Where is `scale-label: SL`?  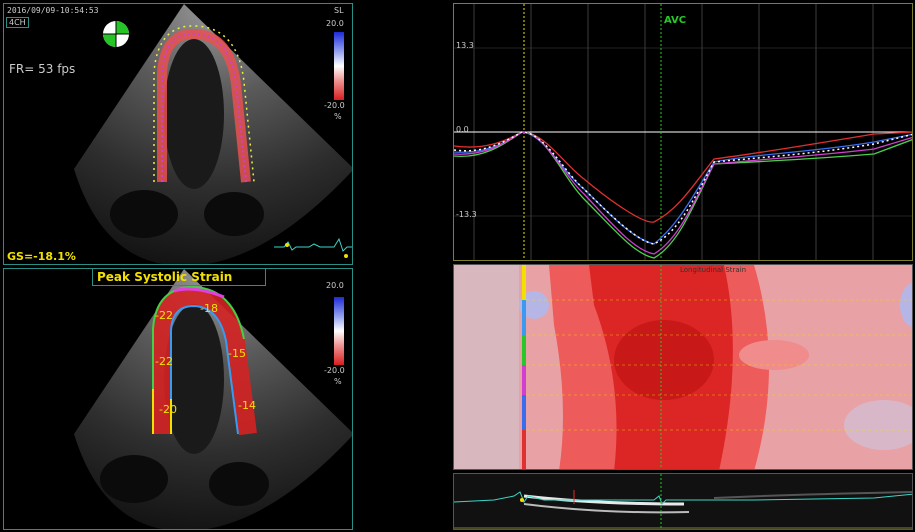
scale-label: SL is located at coordinates (339, 10).